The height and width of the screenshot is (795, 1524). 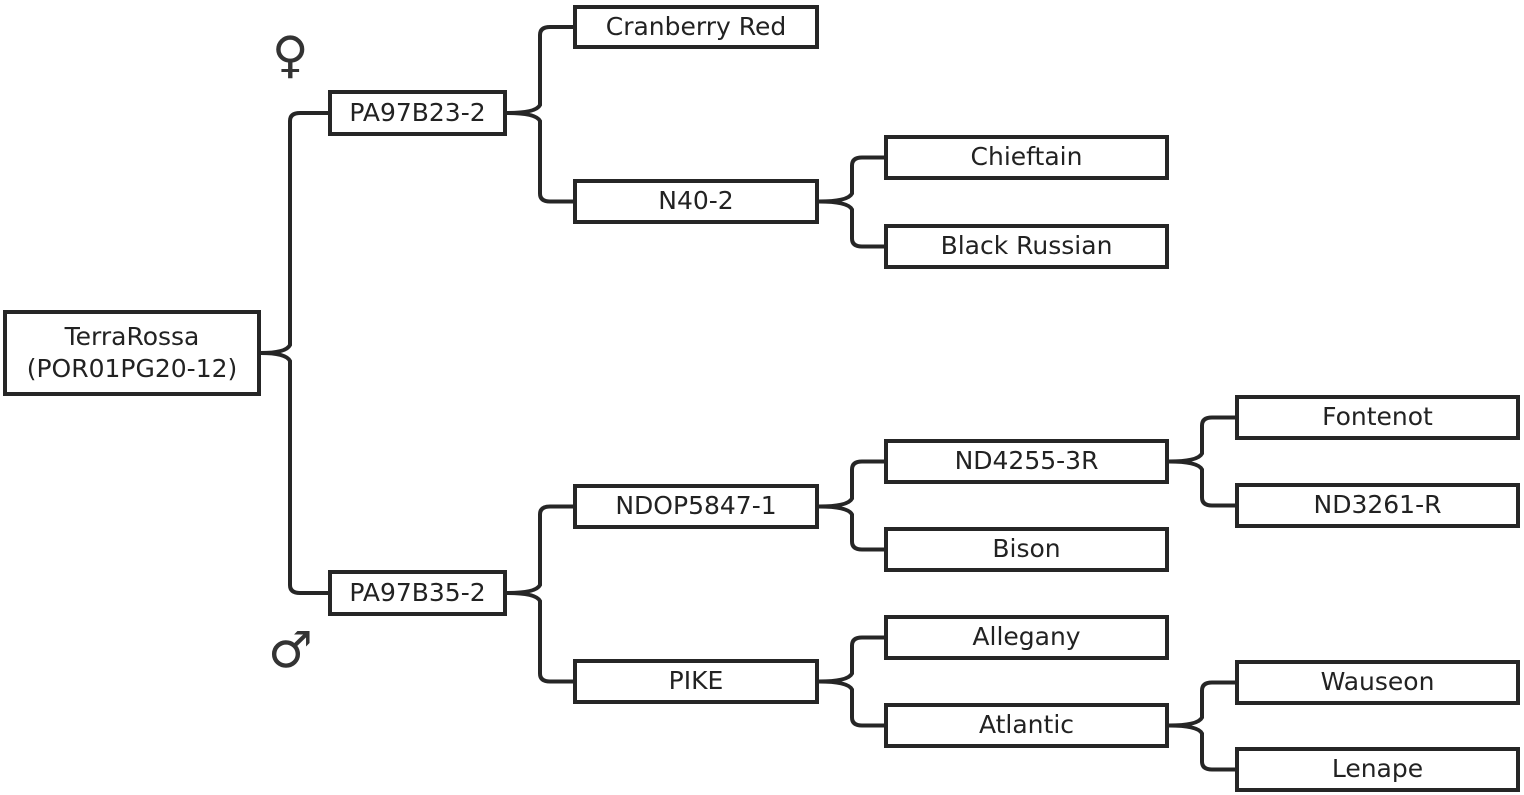 I want to click on node-ndop: NDOP5847-1, so click(x=696, y=506).